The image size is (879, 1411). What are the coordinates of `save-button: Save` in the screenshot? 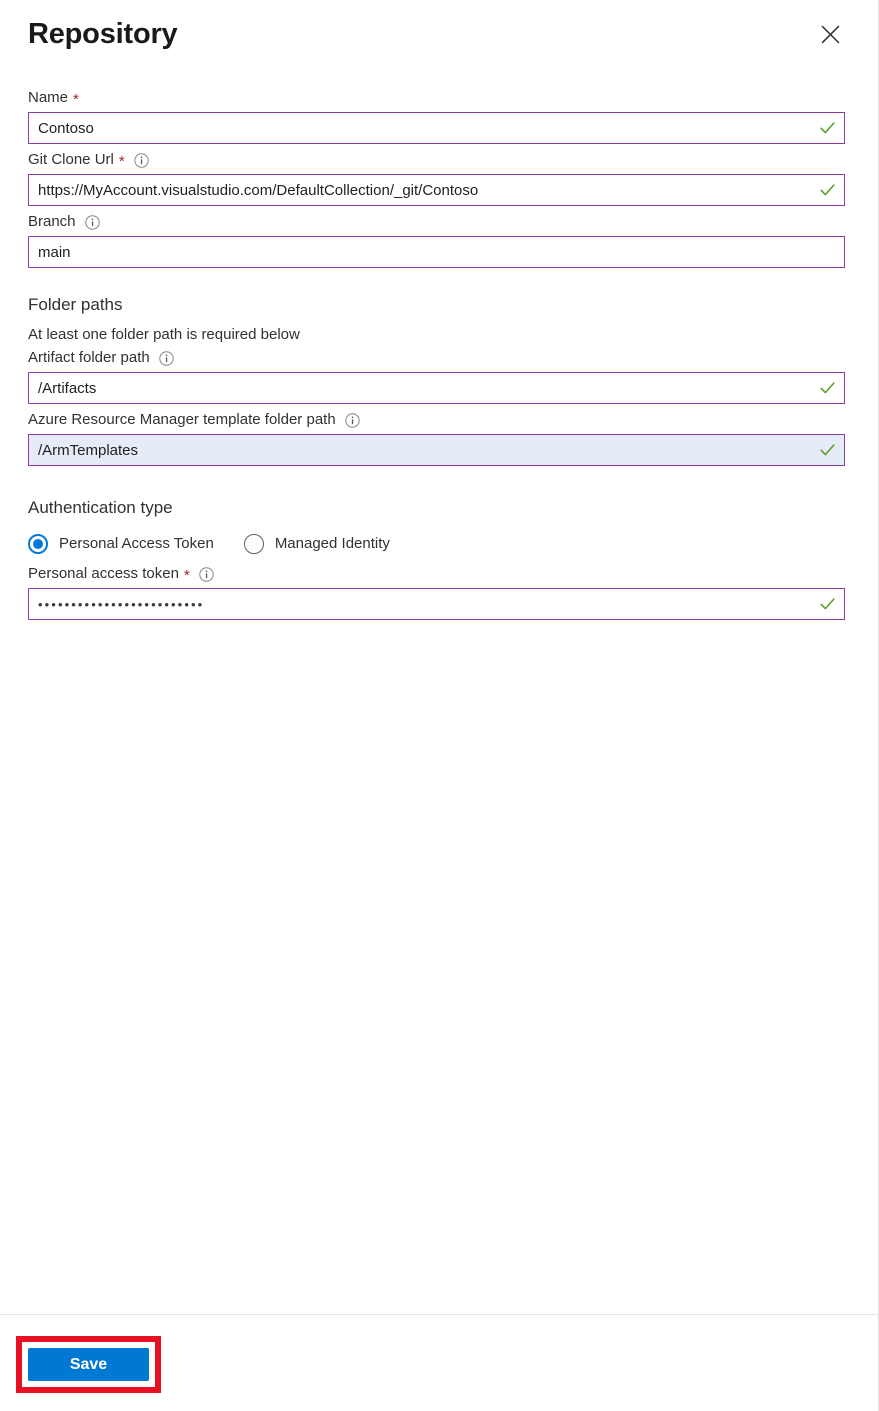 It's located at (88, 1364).